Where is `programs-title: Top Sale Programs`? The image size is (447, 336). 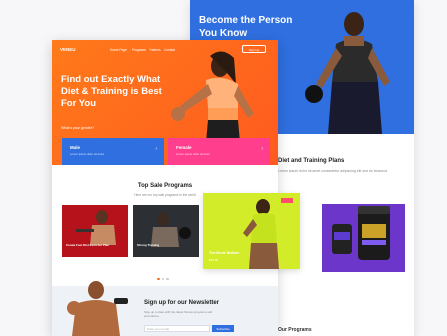
programs-title: Top Sale Programs is located at coordinates (165, 186).